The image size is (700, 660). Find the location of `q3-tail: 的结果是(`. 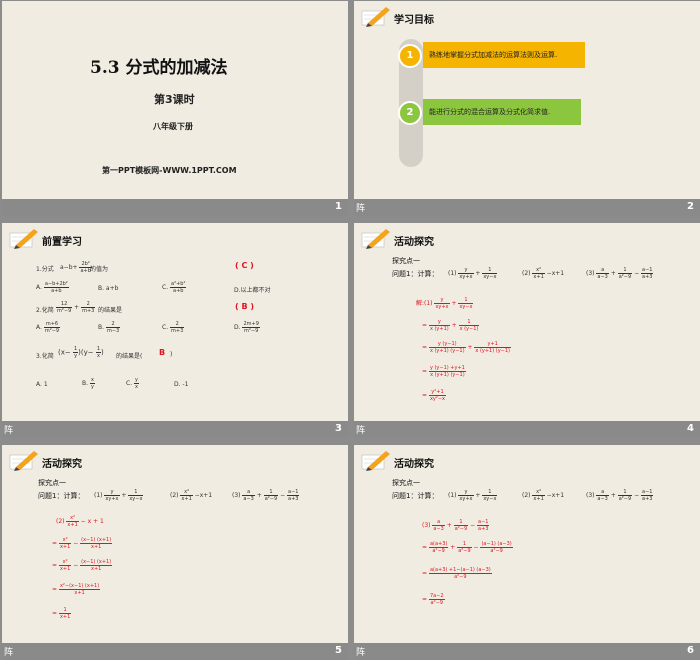

q3-tail: 的结果是( is located at coordinates (129, 356).